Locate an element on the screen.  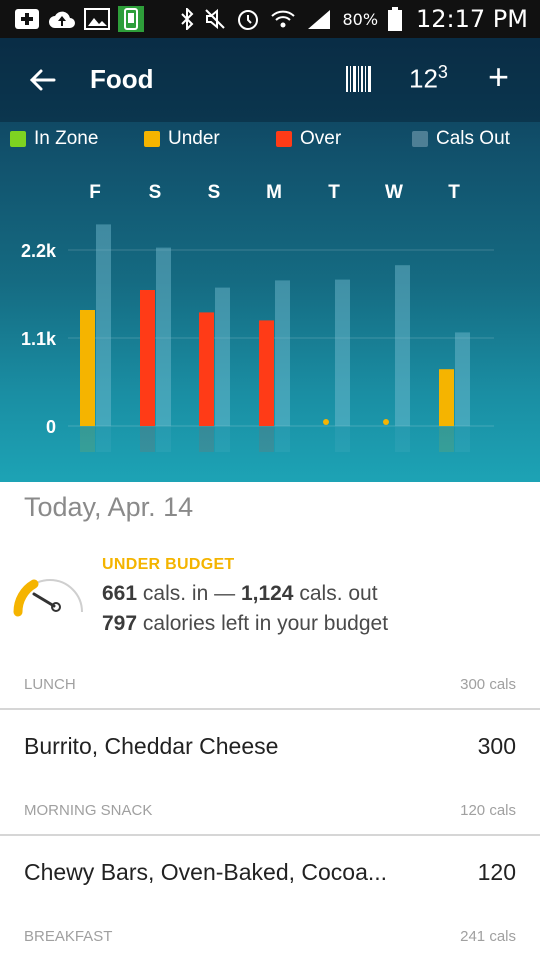
signal-icon is located at coordinates (319, 19).